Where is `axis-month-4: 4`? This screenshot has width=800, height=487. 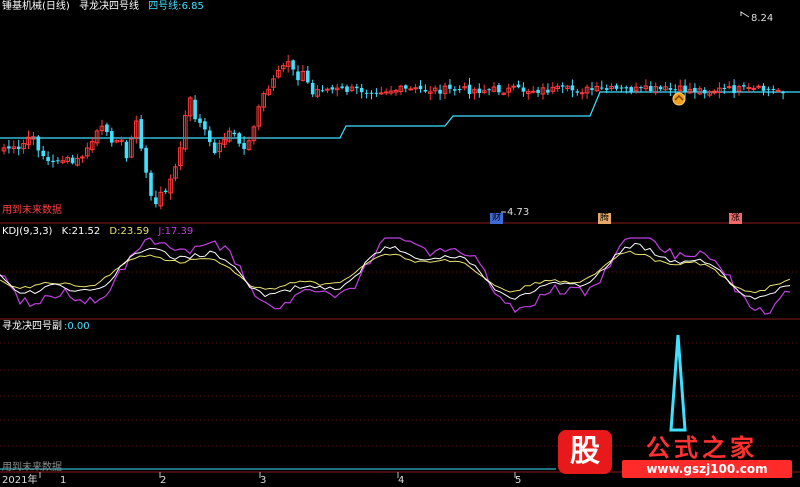
axis-month-4: 4 is located at coordinates (401, 480).